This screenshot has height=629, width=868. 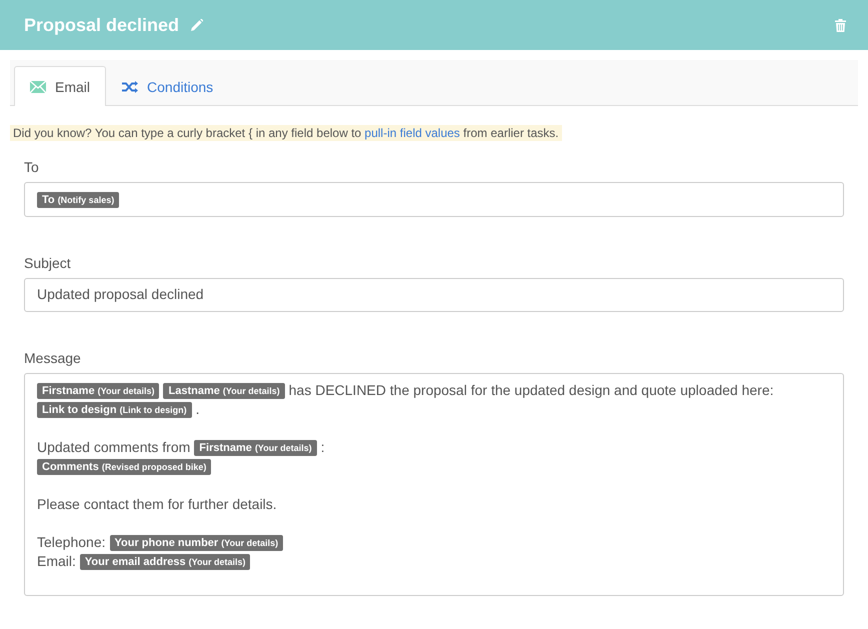 I want to click on field-label: To, so click(x=32, y=167).